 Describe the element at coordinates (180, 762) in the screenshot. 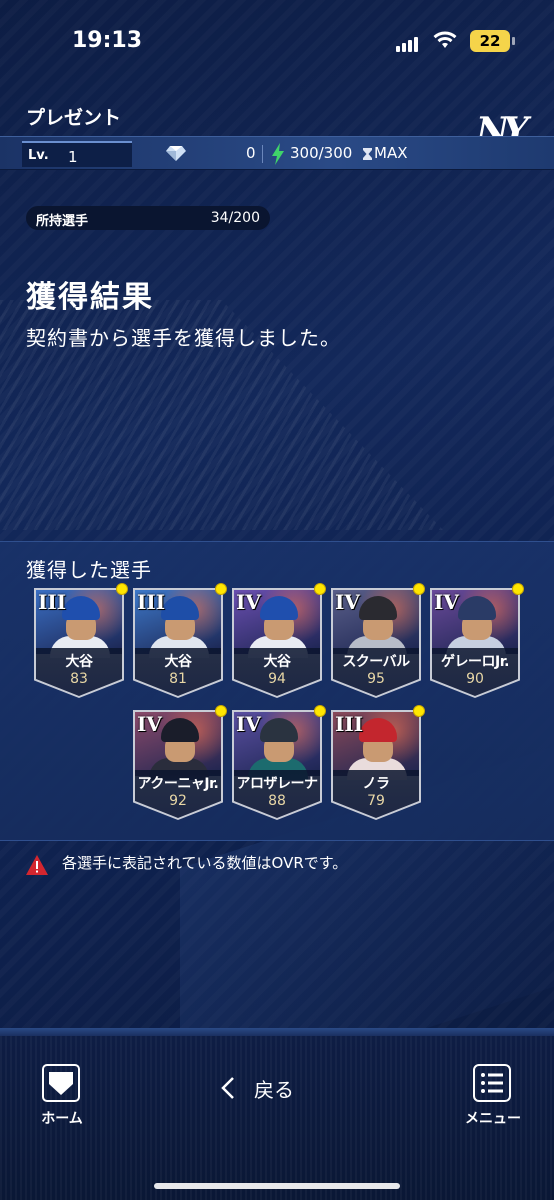

I see `player-card: IV アクーニャJr. 92` at that location.